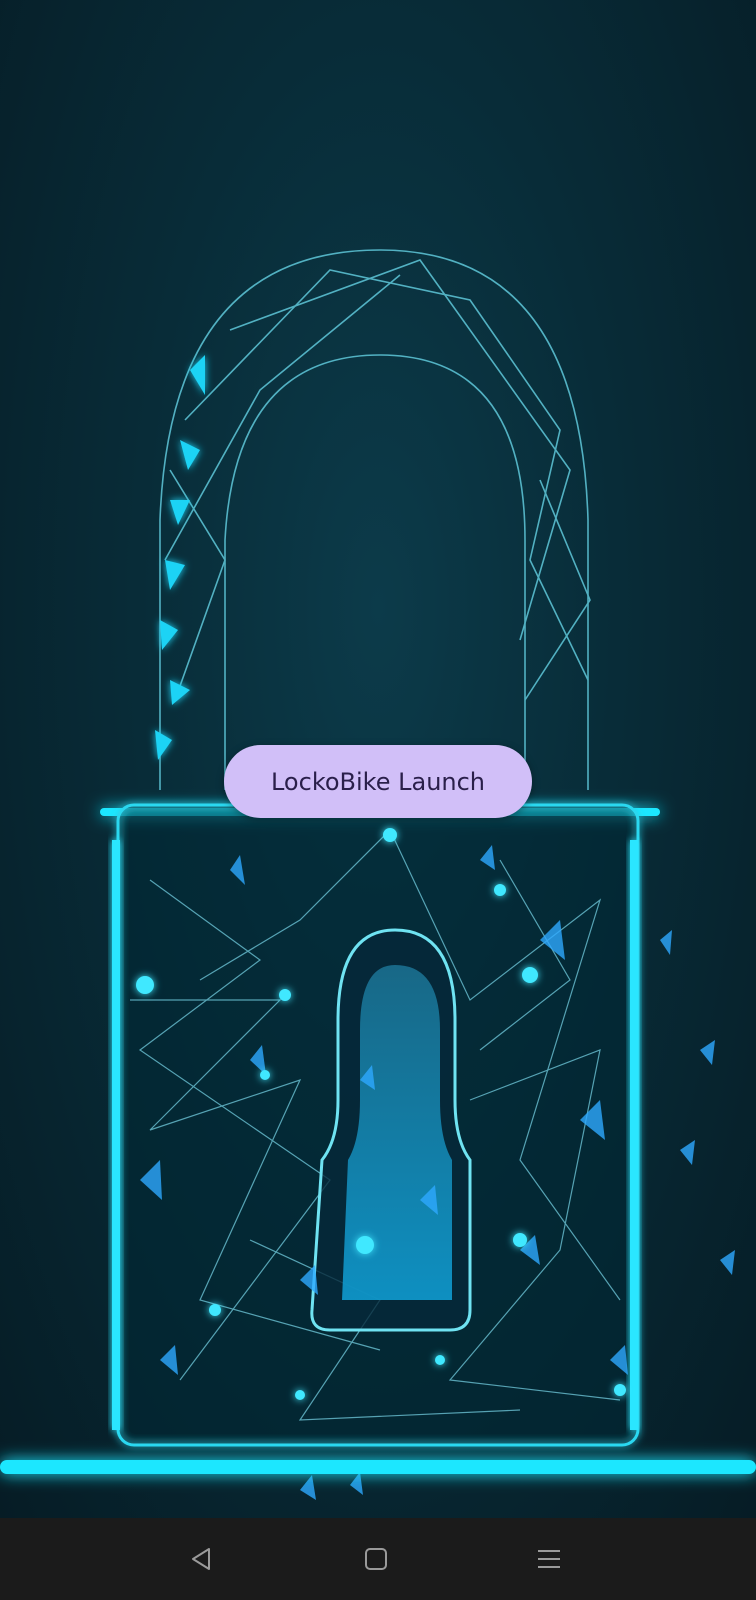 The image size is (756, 1600). I want to click on lockobike-launch-button: LockoBike Launch, so click(378, 781).